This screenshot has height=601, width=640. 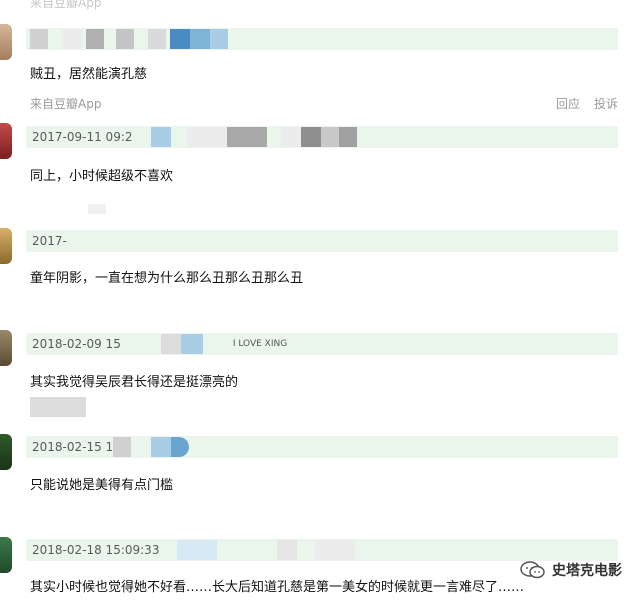 What do you see at coordinates (322, 344) in the screenshot?
I see `comment-meta-bar: 2018-02-09 15 I LOVE XING` at bounding box center [322, 344].